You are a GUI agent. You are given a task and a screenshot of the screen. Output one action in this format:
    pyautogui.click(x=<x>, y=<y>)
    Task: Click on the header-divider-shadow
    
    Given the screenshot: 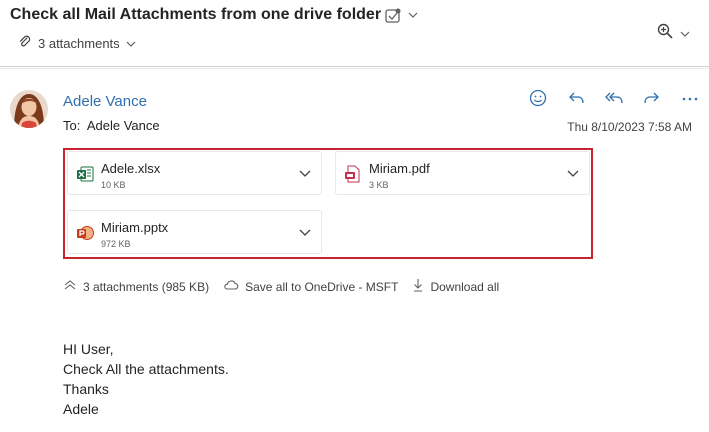 What is the action you would take?
    pyautogui.click(x=354, y=68)
    